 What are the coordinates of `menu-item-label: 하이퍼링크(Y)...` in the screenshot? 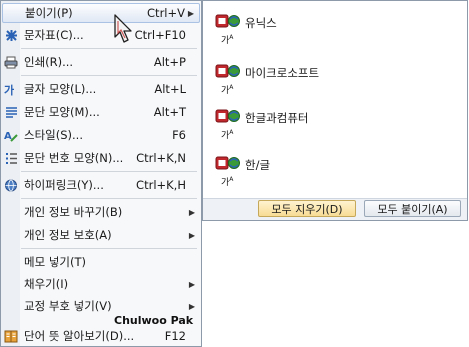 It's located at (64, 185).